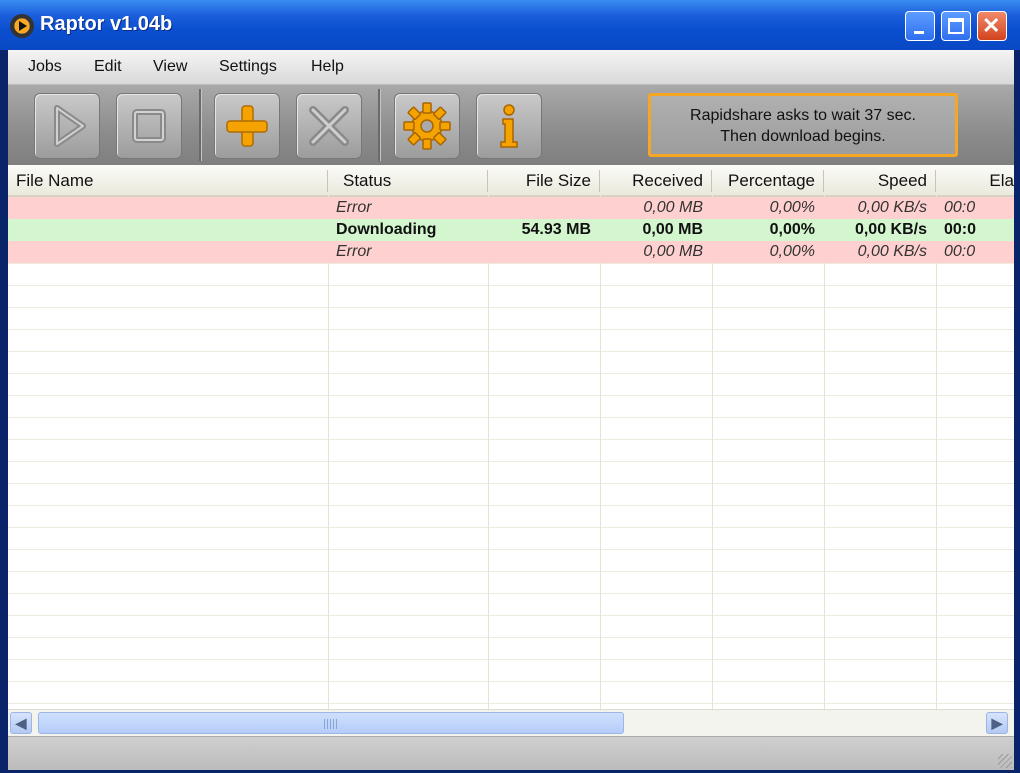  What do you see at coordinates (70, 126) in the screenshot?
I see `play-icon` at bounding box center [70, 126].